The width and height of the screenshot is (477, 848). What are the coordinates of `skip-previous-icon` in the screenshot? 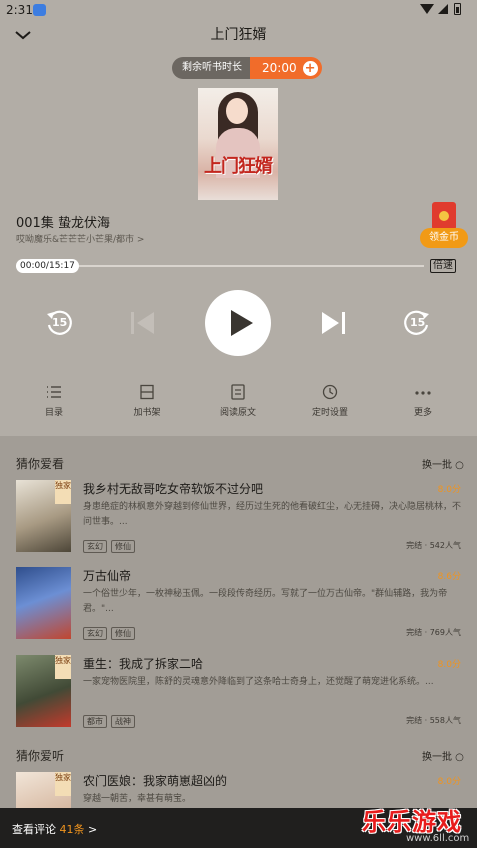 It's located at (142, 323).